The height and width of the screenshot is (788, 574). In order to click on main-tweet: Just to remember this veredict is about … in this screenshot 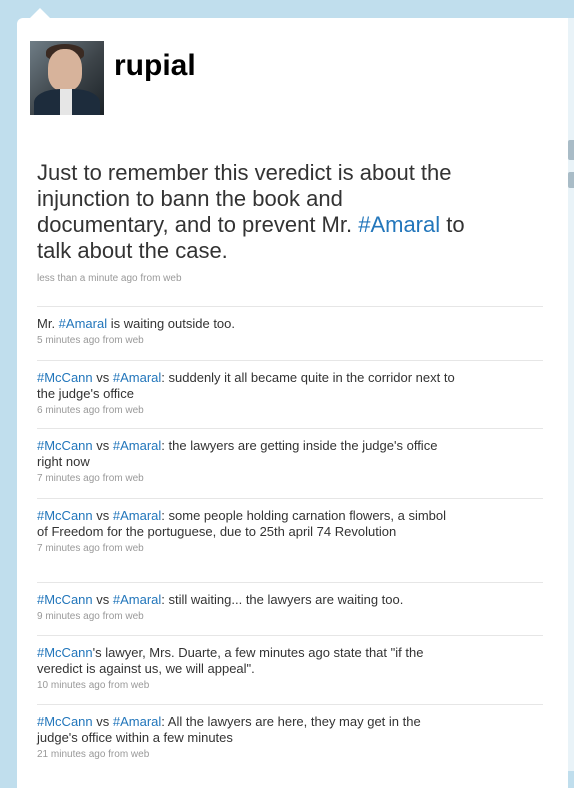, I will do `click(257, 222)`.